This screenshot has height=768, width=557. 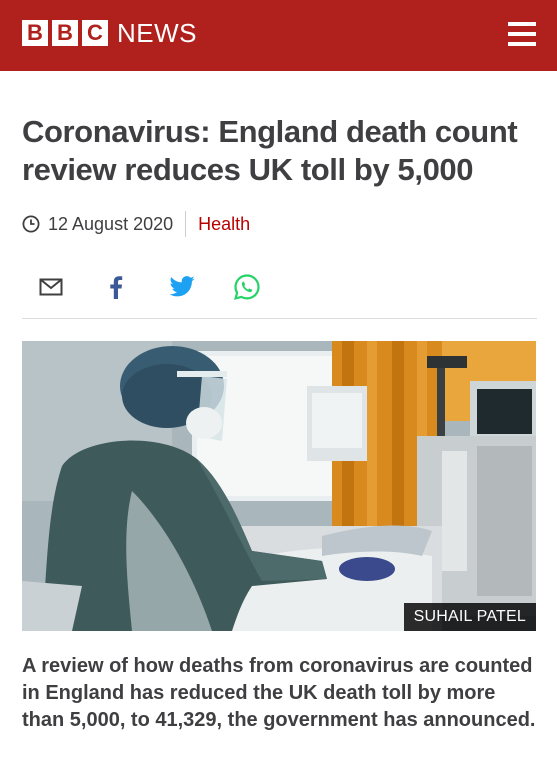 What do you see at coordinates (278, 35) in the screenshot?
I see `top-navigation-bar: B B C NEWS` at bounding box center [278, 35].